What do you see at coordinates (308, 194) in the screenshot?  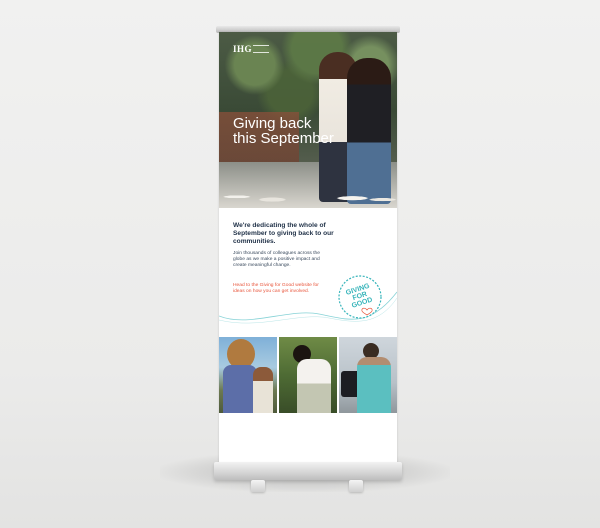 I see `hero-bags` at bounding box center [308, 194].